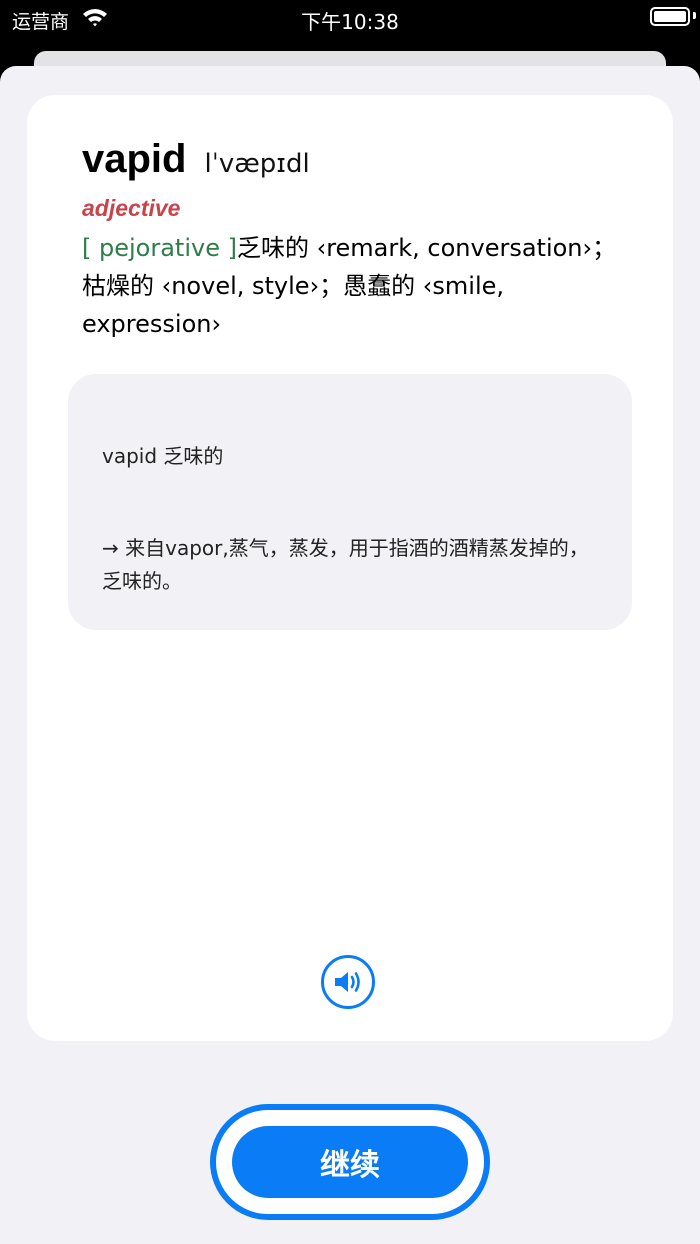  I want to click on headword: vapid, so click(134, 159).